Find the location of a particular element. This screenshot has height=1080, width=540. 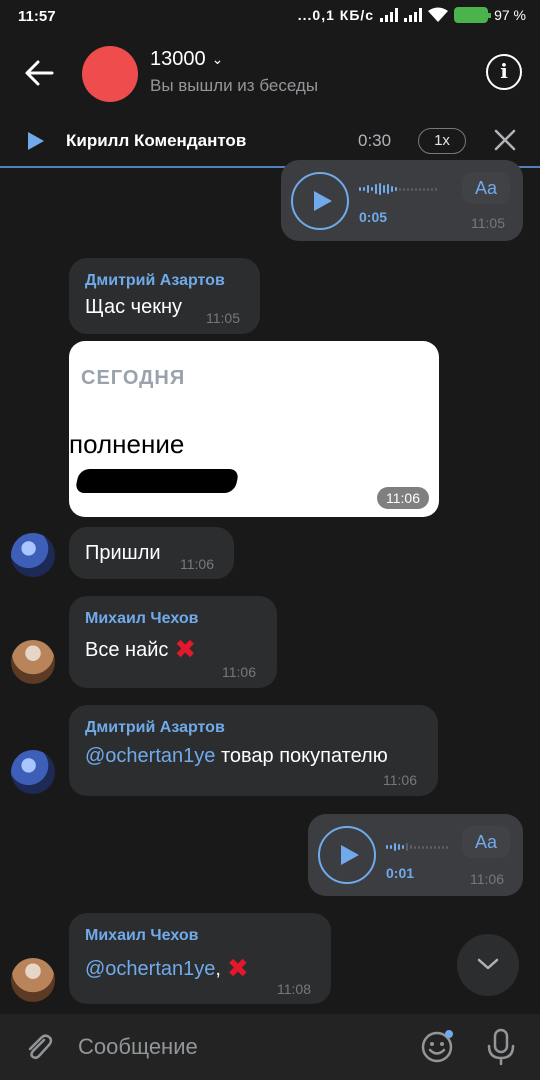

photo-message: СЕГОДНЯ полнение 11:06 is located at coordinates (254, 429).